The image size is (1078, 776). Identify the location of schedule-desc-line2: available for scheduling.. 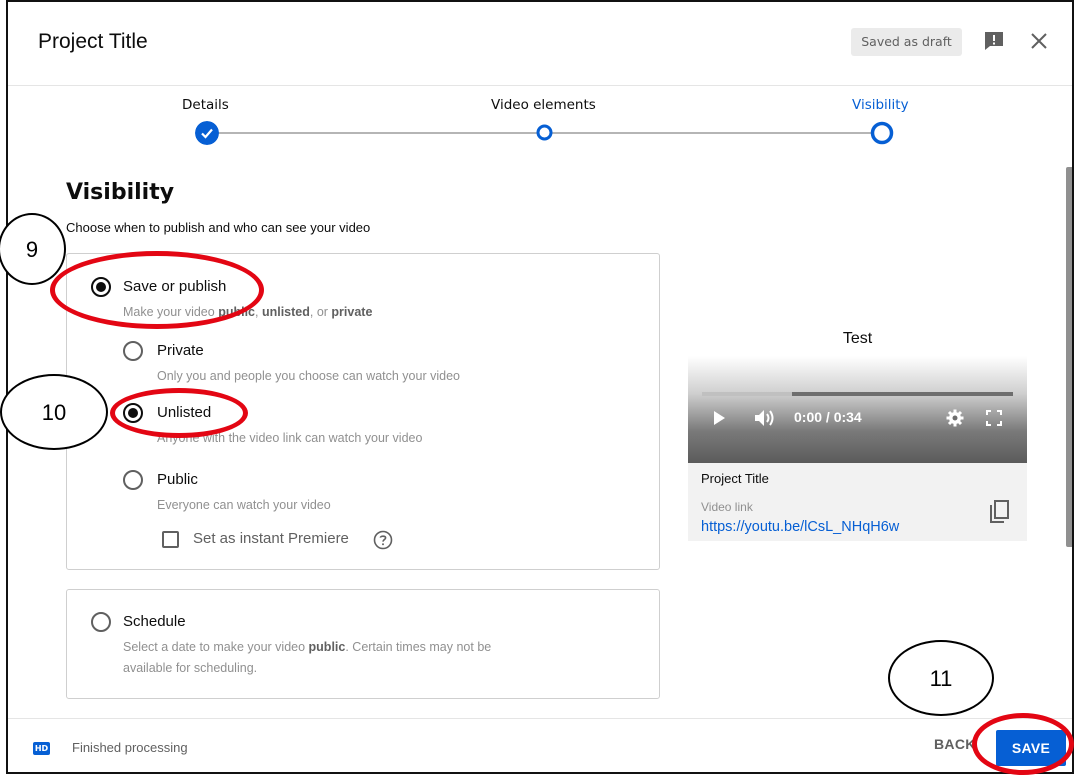
(190, 668).